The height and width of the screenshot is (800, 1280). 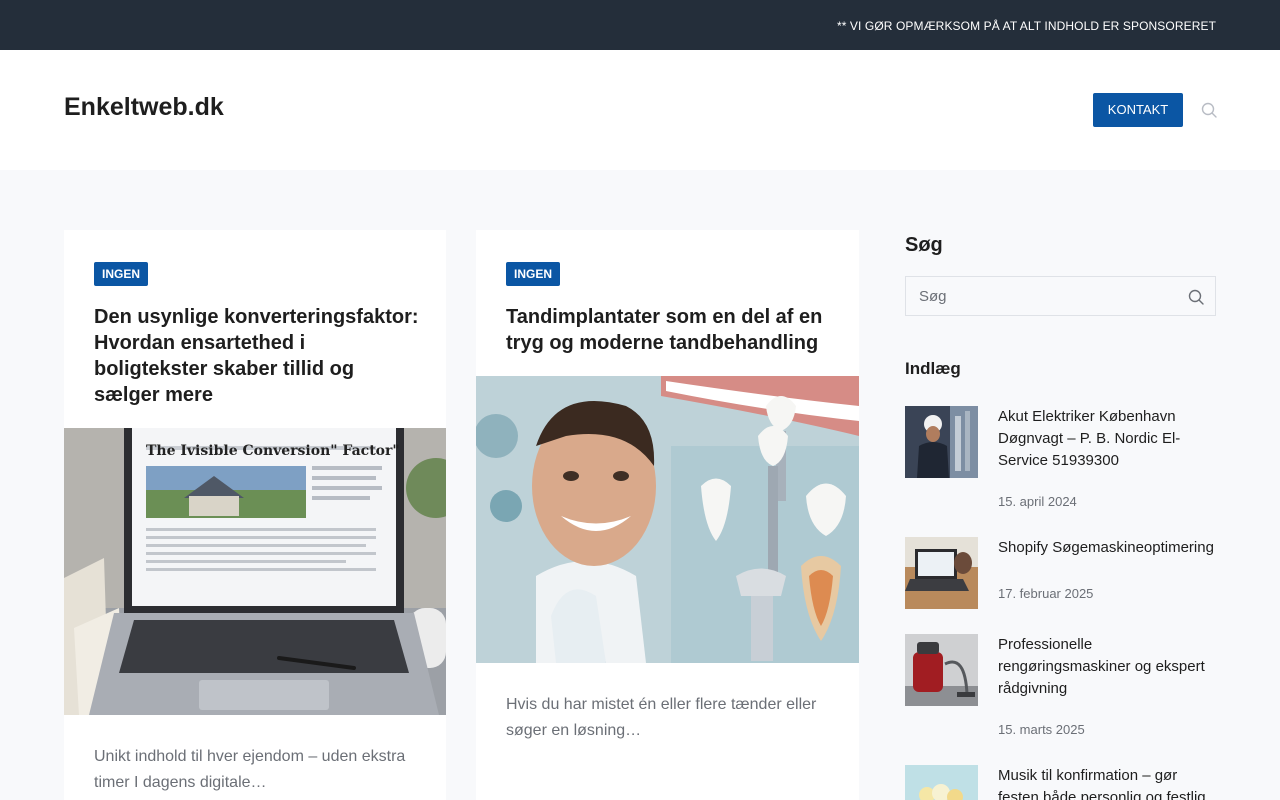 I want to click on post-thumbnail-laptop, so click(x=941, y=573).